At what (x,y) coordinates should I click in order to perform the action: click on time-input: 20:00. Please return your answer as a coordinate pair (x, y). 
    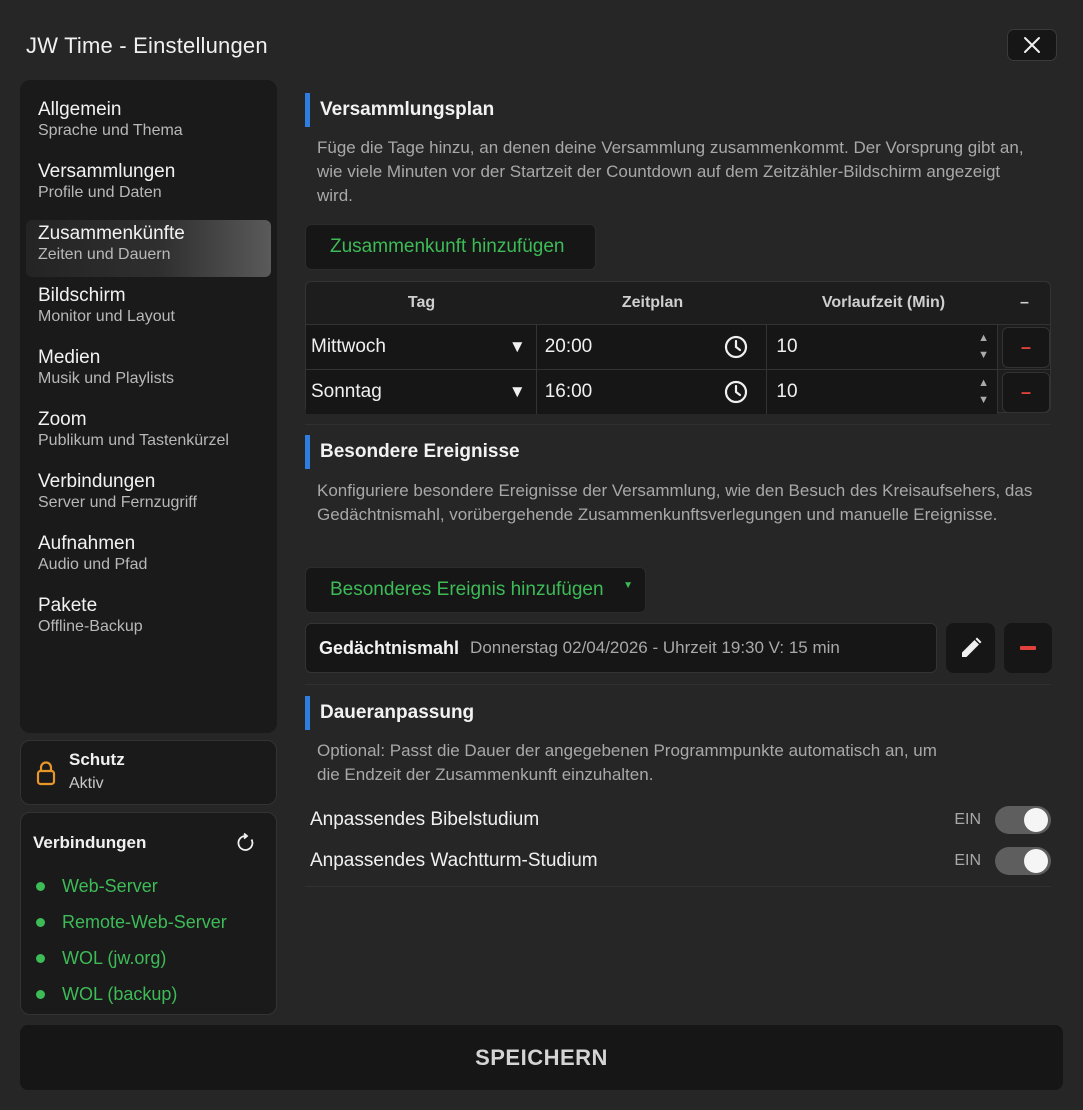
    Looking at the image, I should click on (652, 347).